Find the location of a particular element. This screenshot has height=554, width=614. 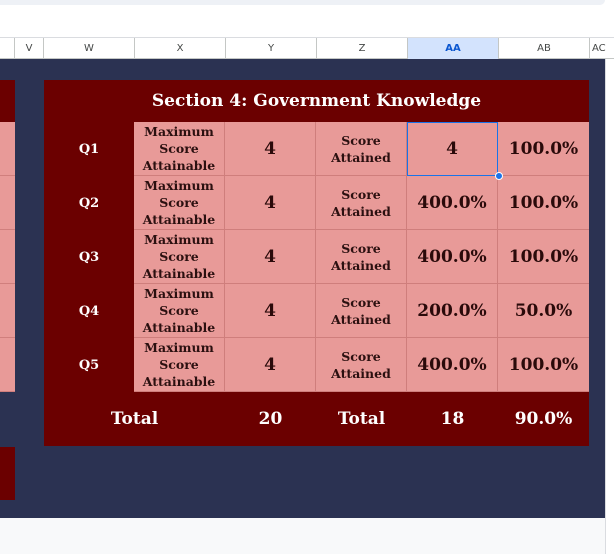

column-header-y: Y is located at coordinates (271, 48).